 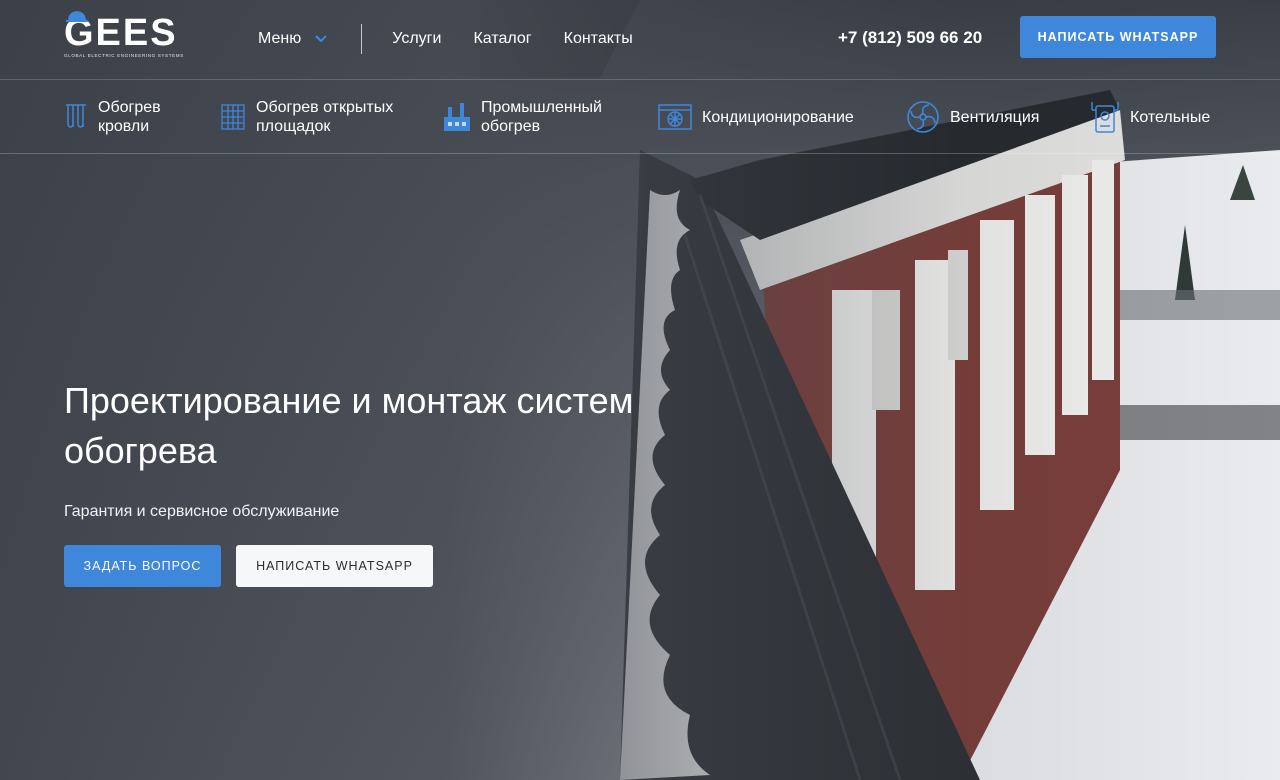 What do you see at coordinates (233, 117) in the screenshot?
I see `open-area-heating-icon` at bounding box center [233, 117].